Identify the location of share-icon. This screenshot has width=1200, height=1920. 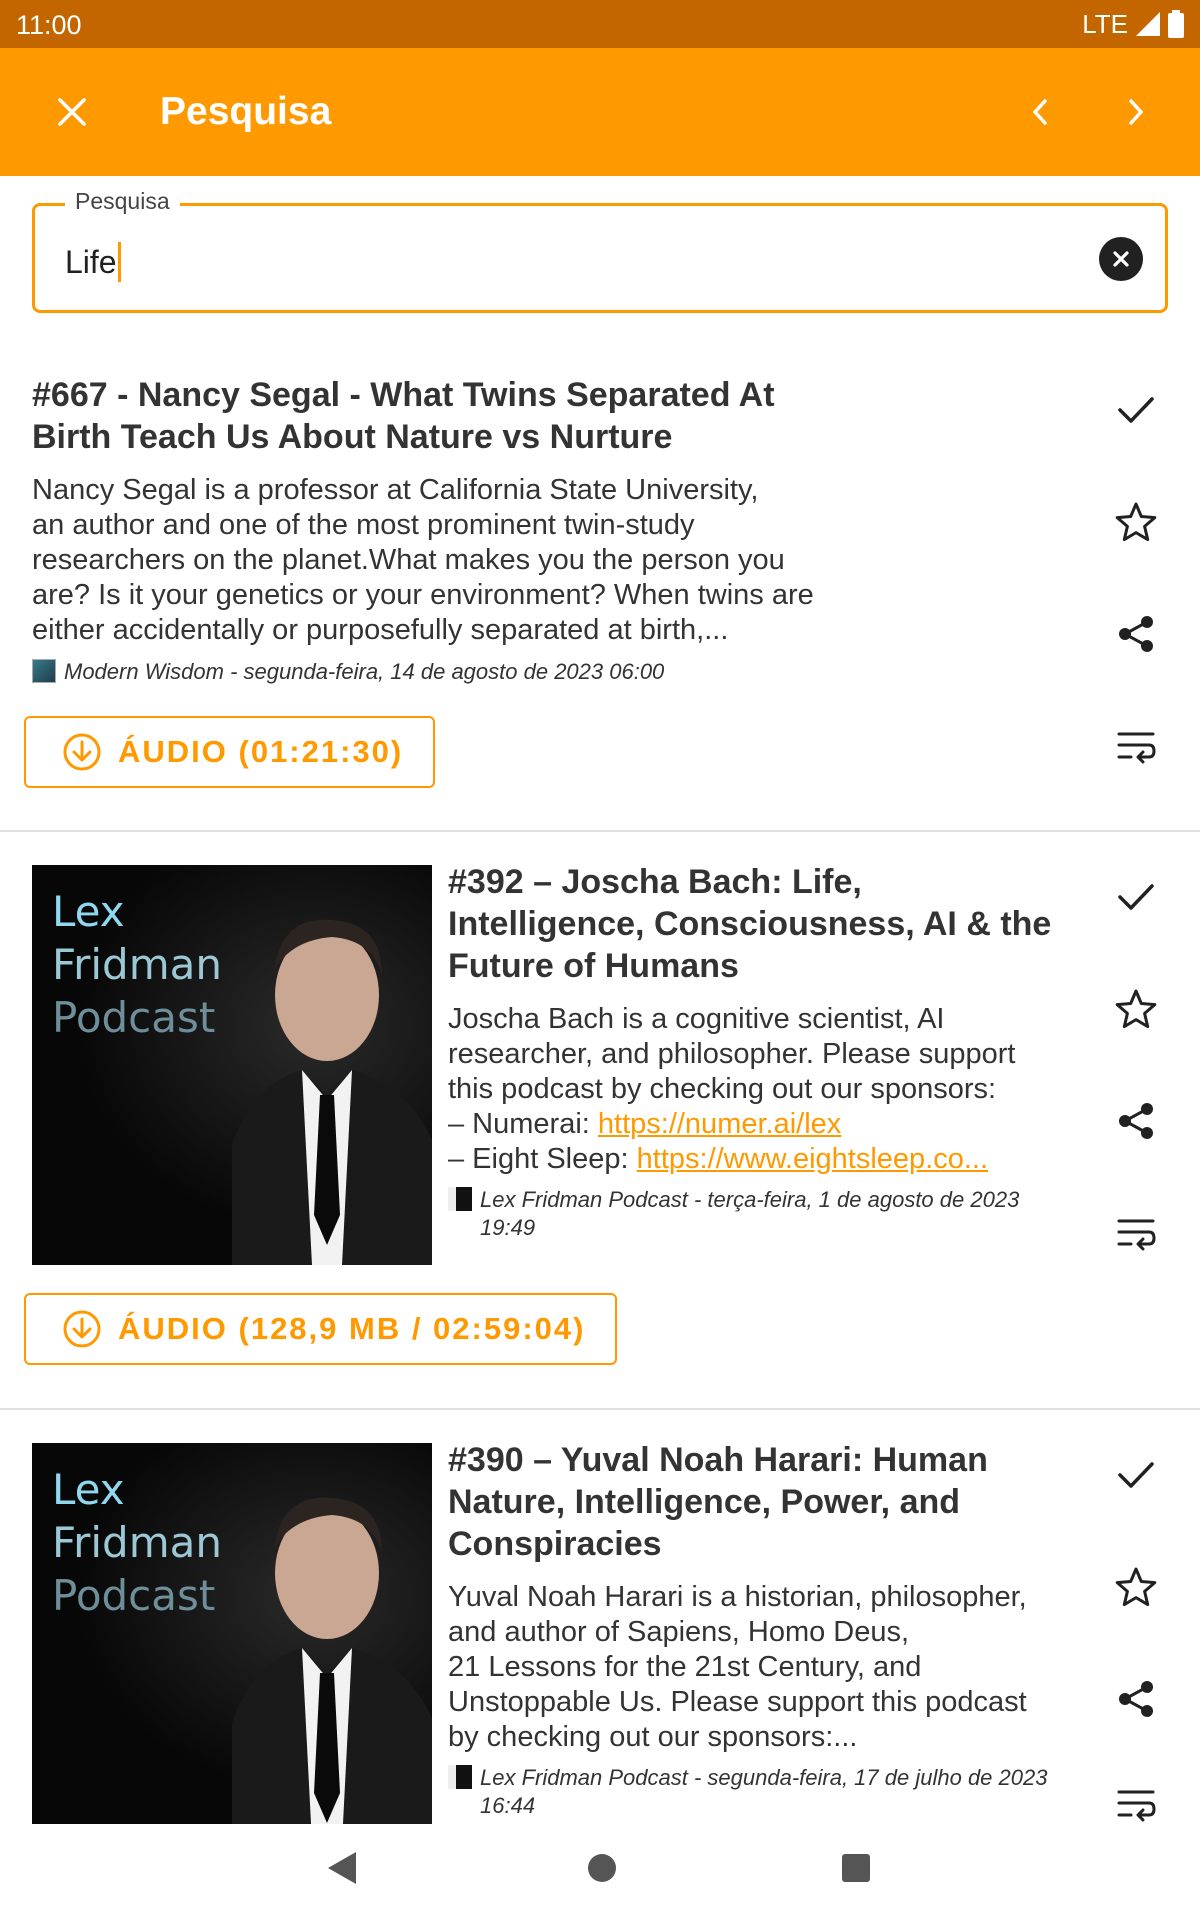
(1136, 634).